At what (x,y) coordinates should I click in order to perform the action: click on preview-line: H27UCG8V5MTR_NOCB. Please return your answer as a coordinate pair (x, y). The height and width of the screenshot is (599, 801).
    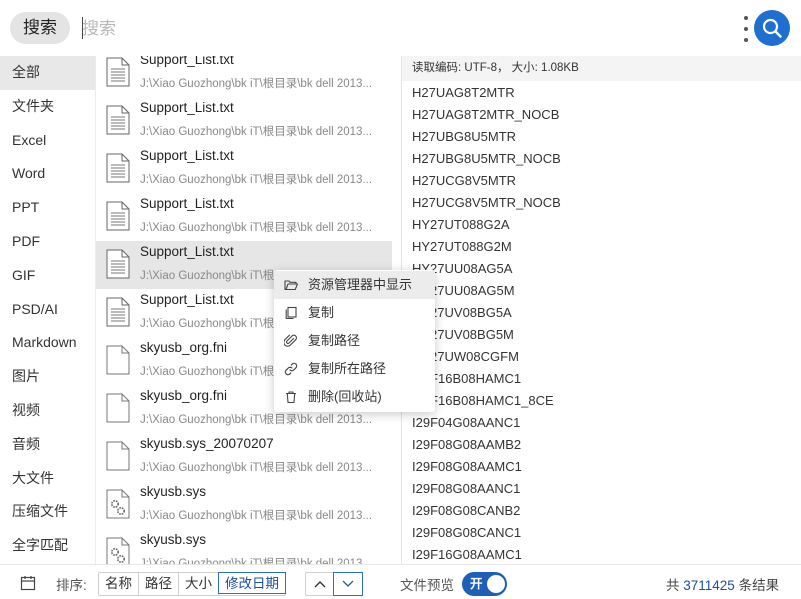
    Looking at the image, I should click on (486, 202).